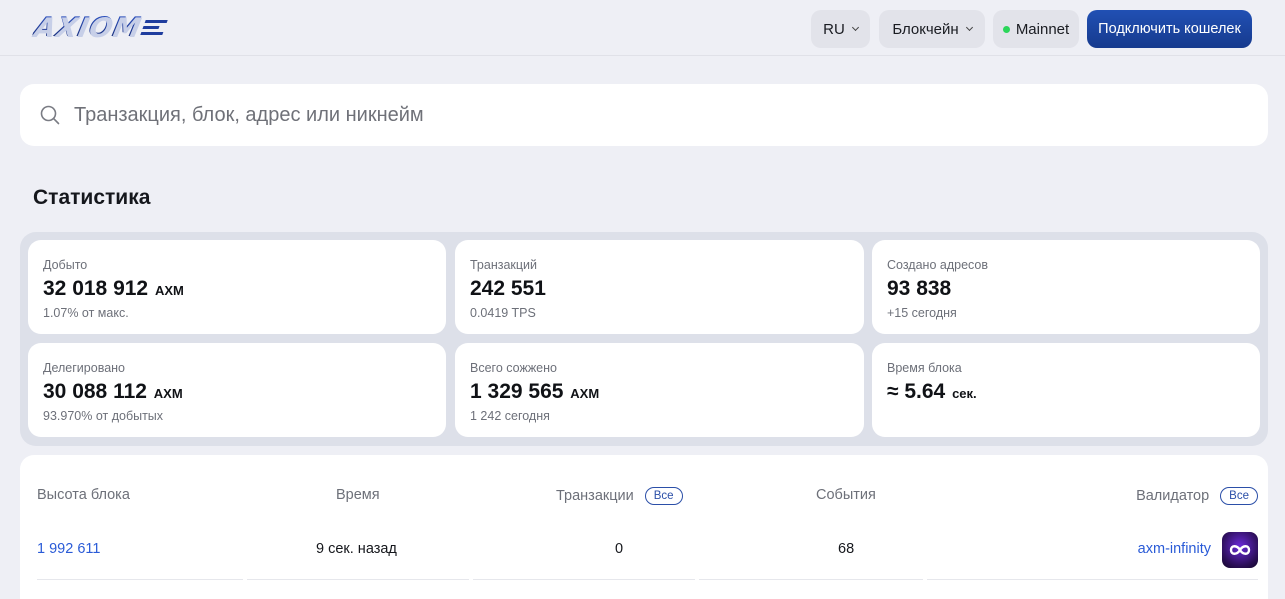 The width and height of the screenshot is (1285, 599). I want to click on stat-card-transactions: Транзакций 242 551 0.0419 TPS, so click(659, 287).